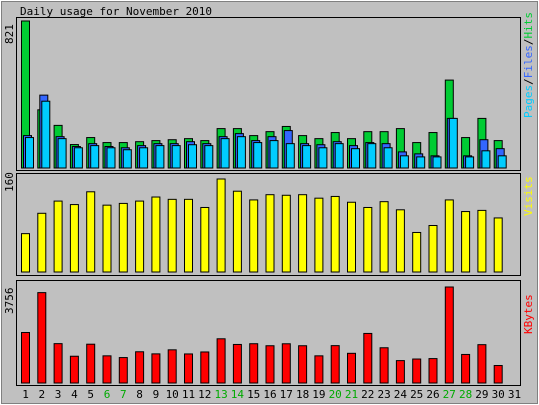 The width and height of the screenshot is (539, 405). What do you see at coordinates (220, 394) in the screenshot?
I see `x-label-day-13: 13` at bounding box center [220, 394].